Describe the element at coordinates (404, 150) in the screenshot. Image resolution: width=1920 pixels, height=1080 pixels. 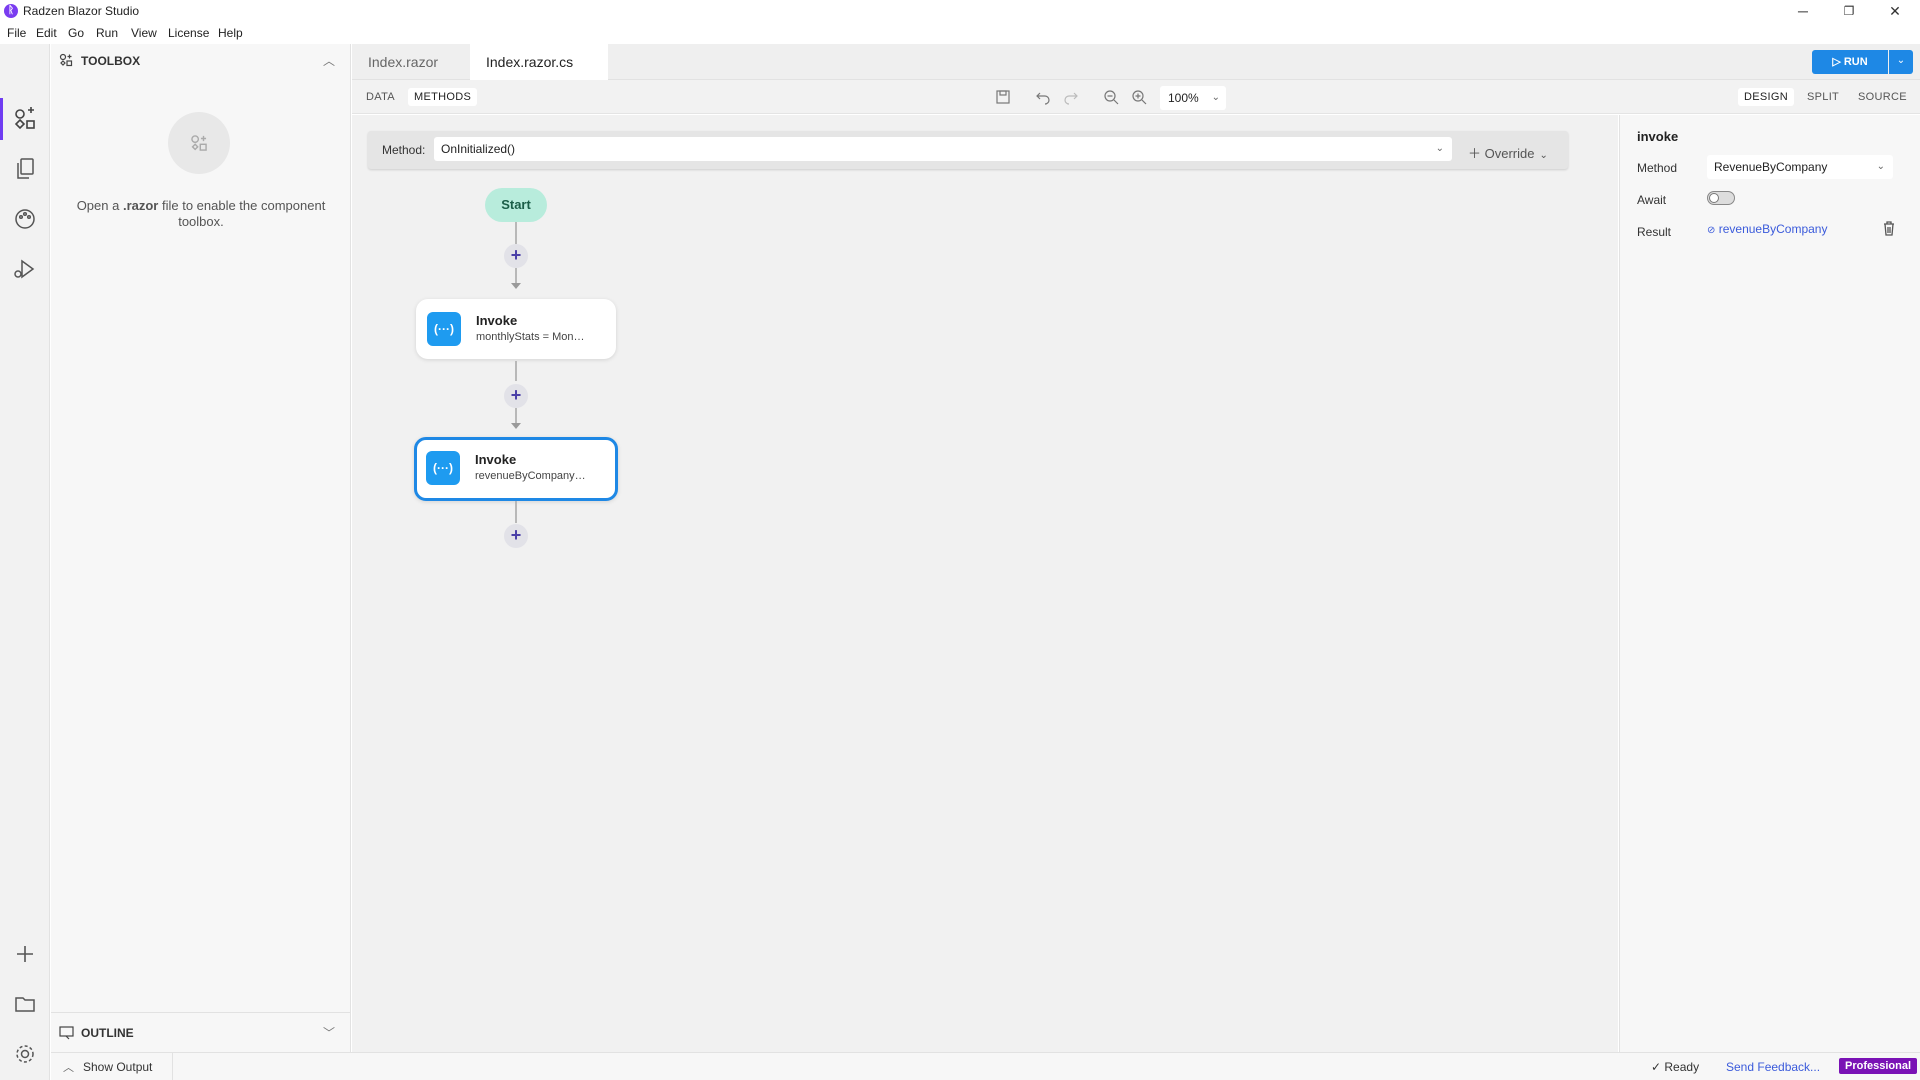
I see `method-label: Method:` at that location.